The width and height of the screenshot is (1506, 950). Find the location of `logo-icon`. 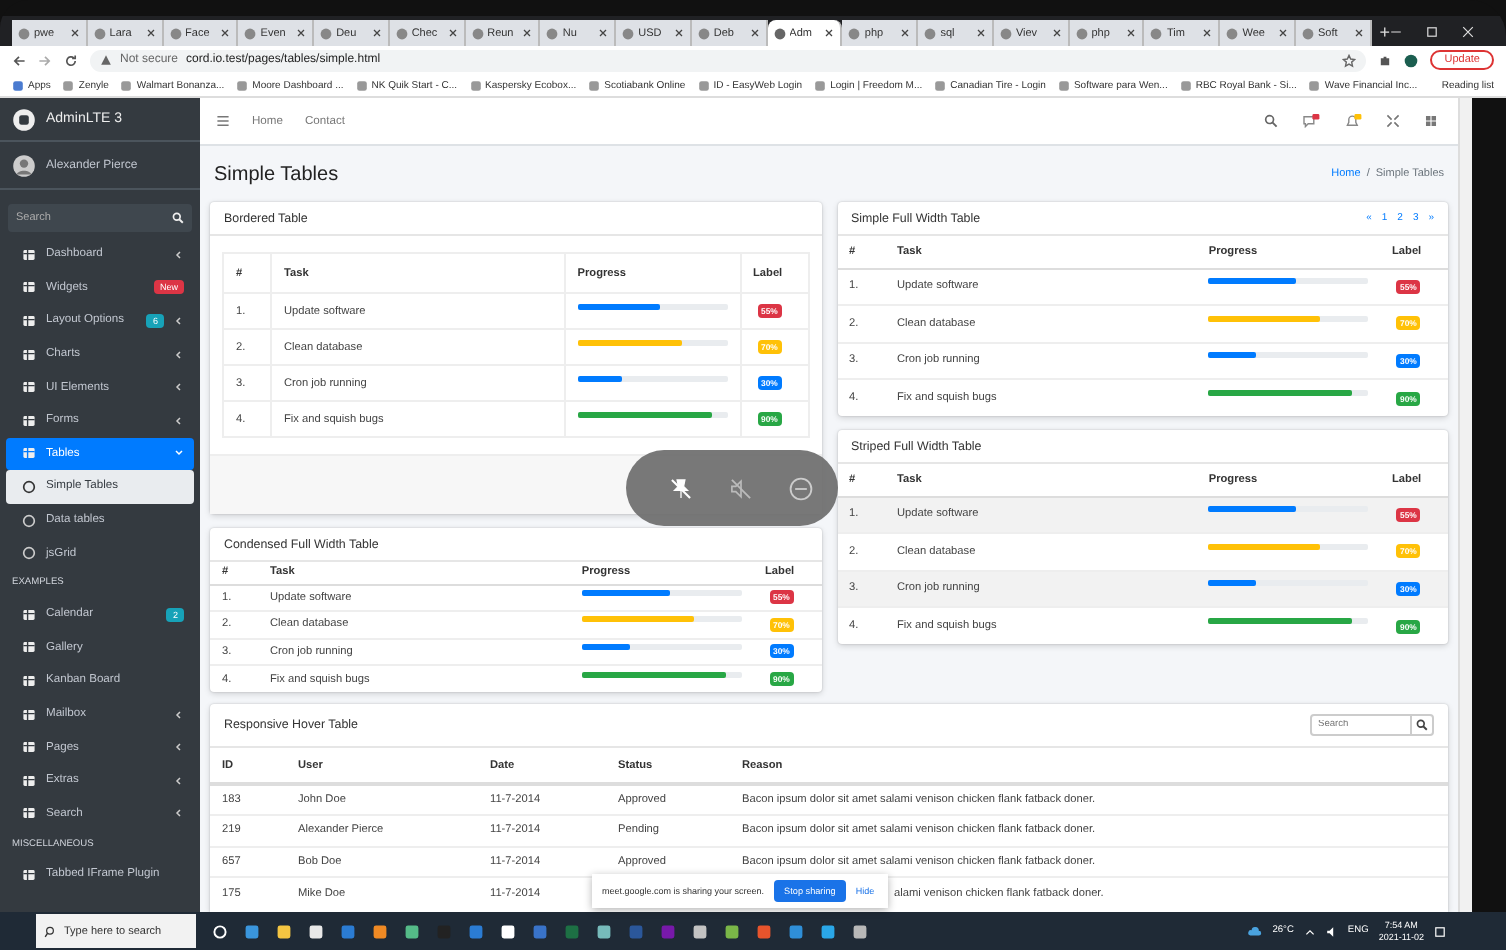

logo-icon is located at coordinates (24, 119).